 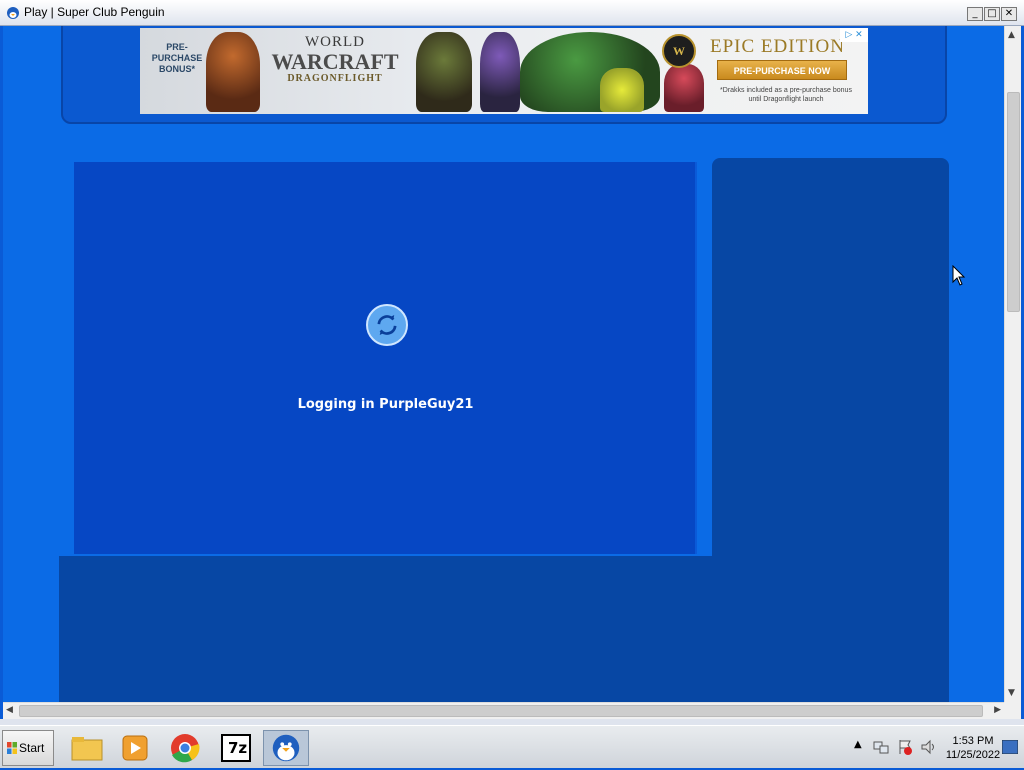 I want to click on maximize-button: □, so click(x=992, y=14).